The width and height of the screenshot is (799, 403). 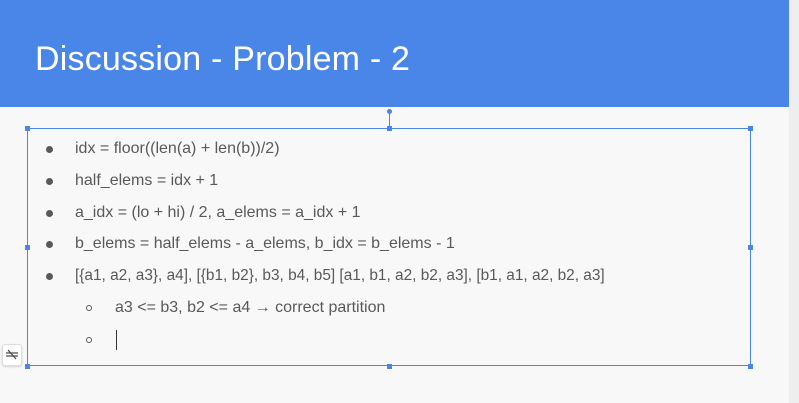 I want to click on hide-format-icon, so click(x=12, y=354).